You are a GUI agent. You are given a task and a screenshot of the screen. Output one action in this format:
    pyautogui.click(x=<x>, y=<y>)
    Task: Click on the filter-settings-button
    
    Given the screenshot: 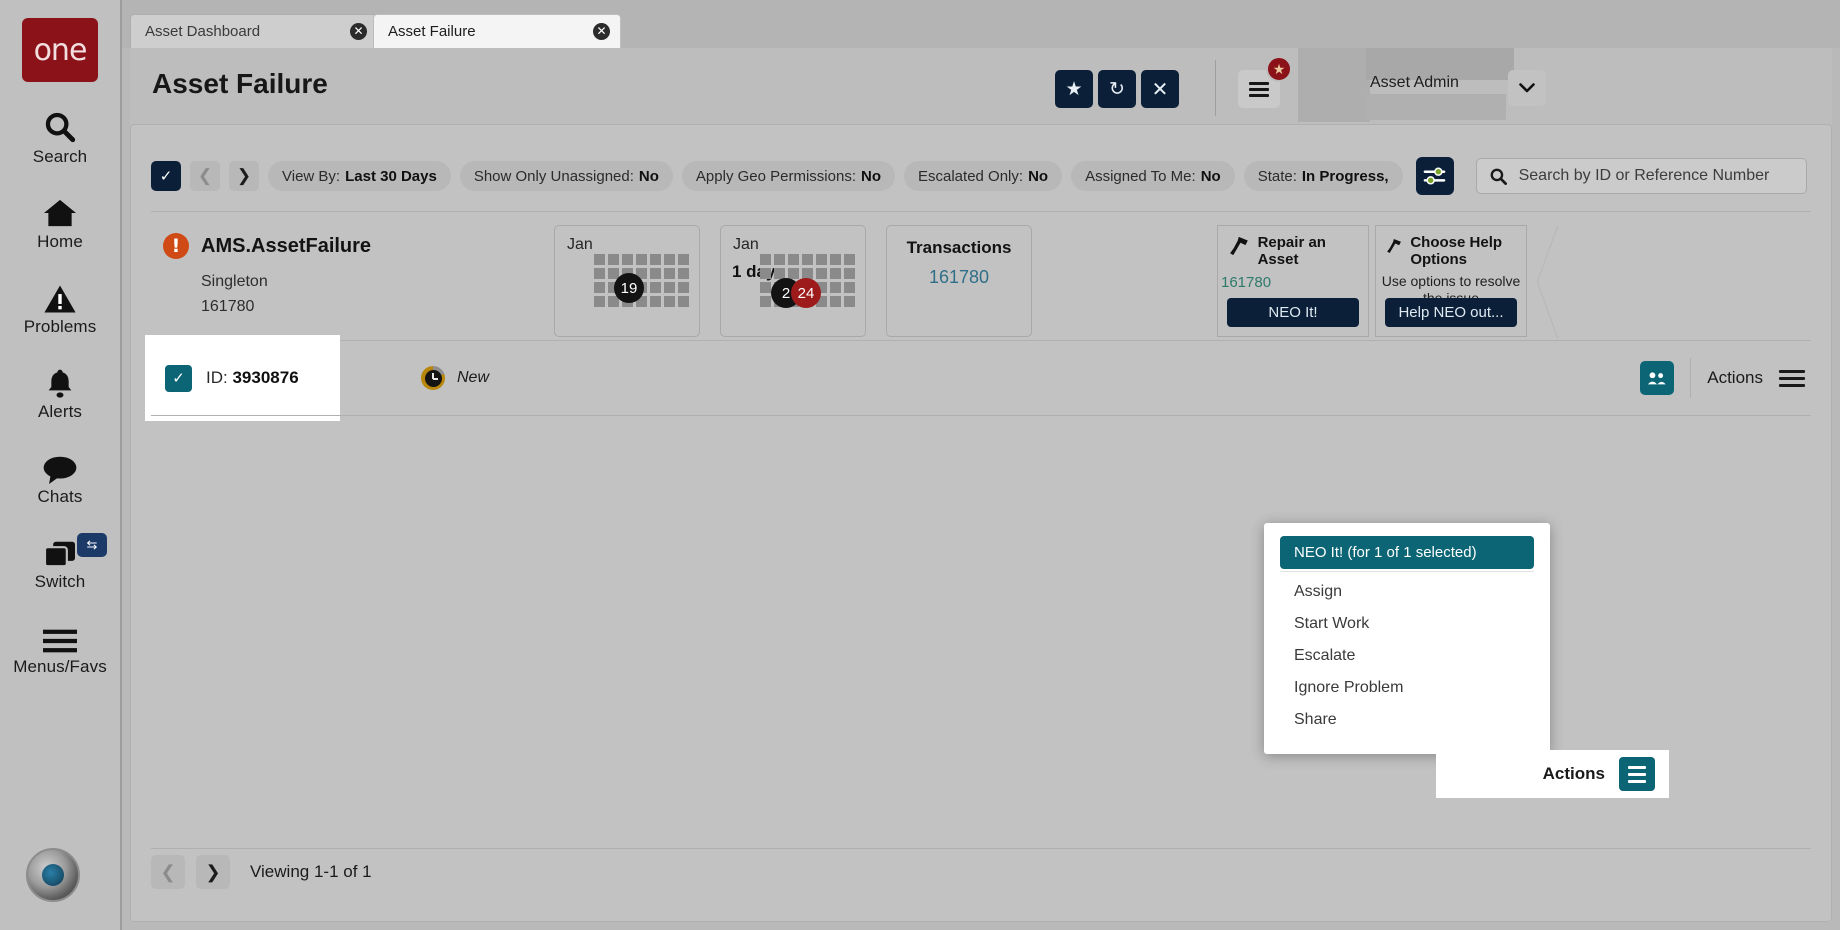 What is the action you would take?
    pyautogui.click(x=1434, y=176)
    